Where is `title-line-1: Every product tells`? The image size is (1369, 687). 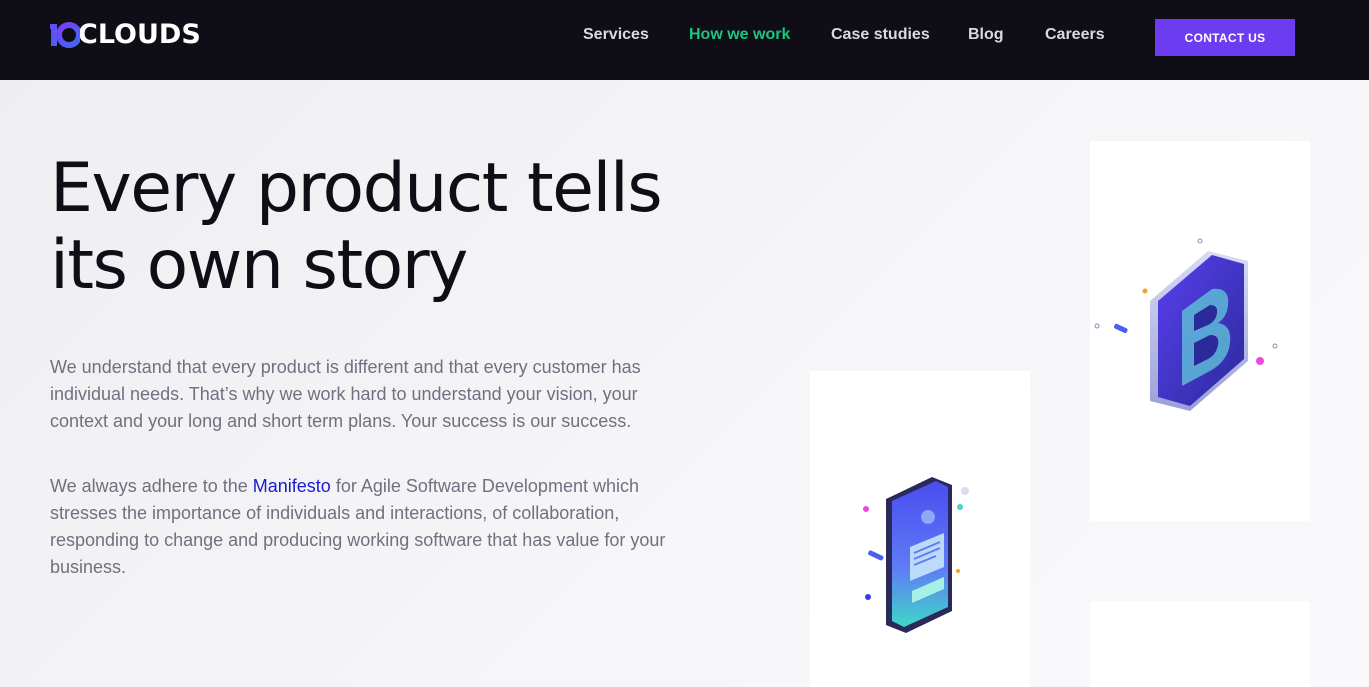 title-line-1: Every product tells is located at coordinates (356, 188).